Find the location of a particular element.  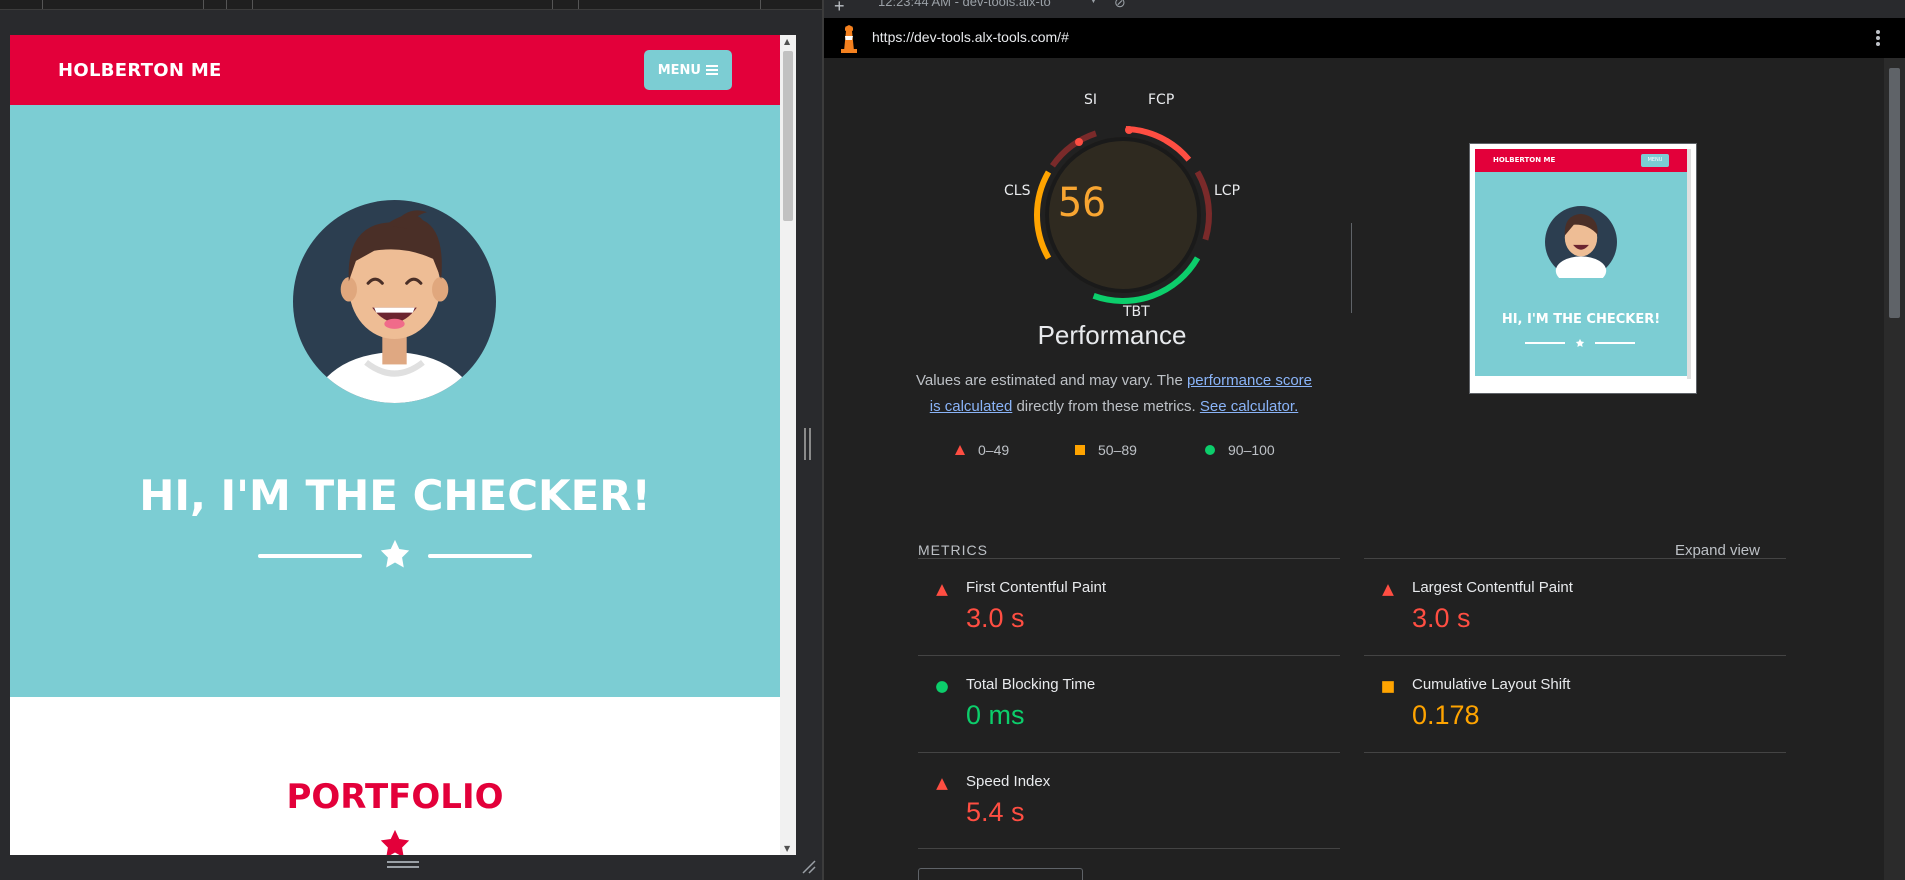

thumbnail-divider is located at coordinates (1581, 343).